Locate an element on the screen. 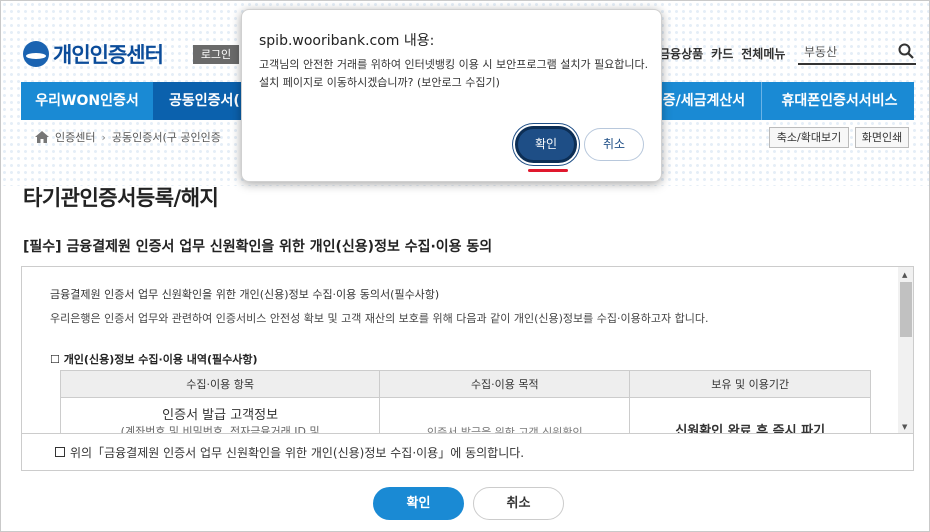 The image size is (930, 532). site-logo: 개인인증센터 is located at coordinates (93, 54).